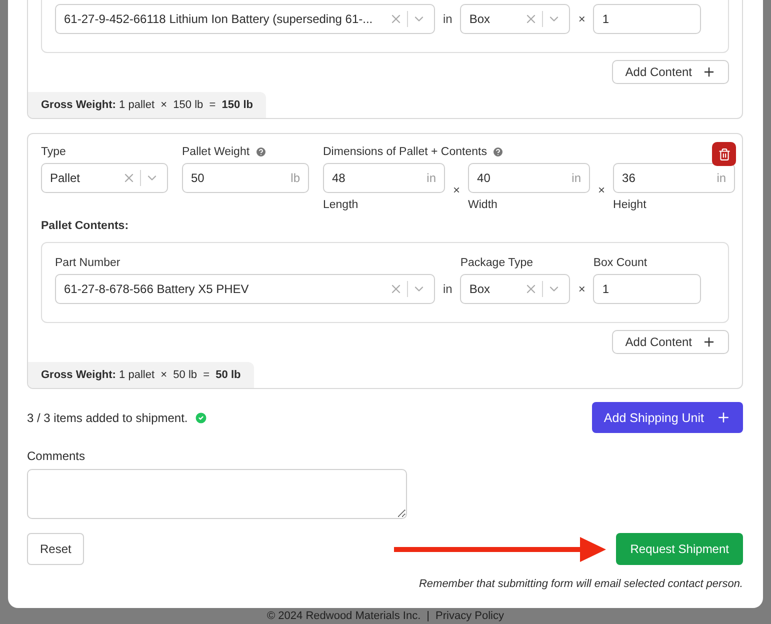  I want to click on note-text: Remember that submitting form will email selected contact person., so click(580, 584).